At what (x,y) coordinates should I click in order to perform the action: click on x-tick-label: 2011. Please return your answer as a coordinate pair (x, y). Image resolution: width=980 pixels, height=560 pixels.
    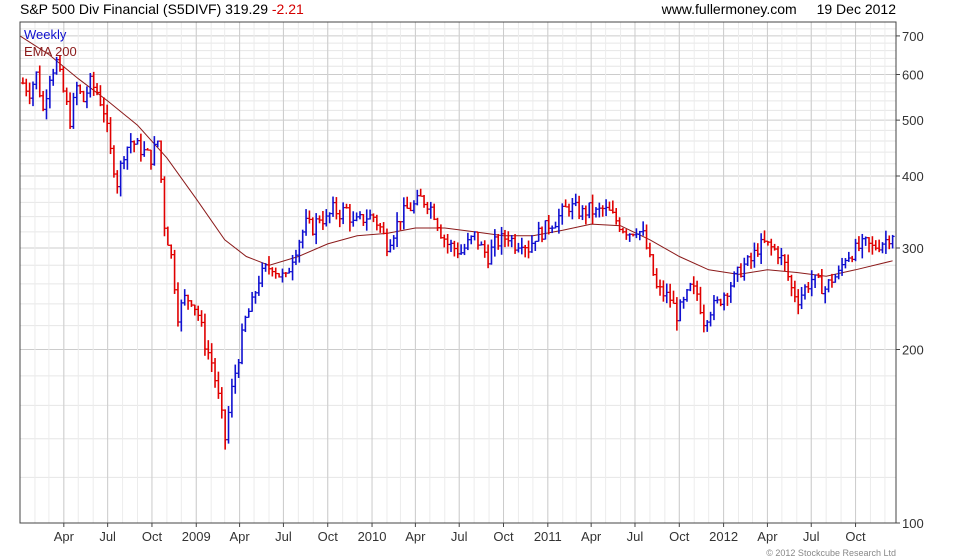
    Looking at the image, I should click on (548, 536).